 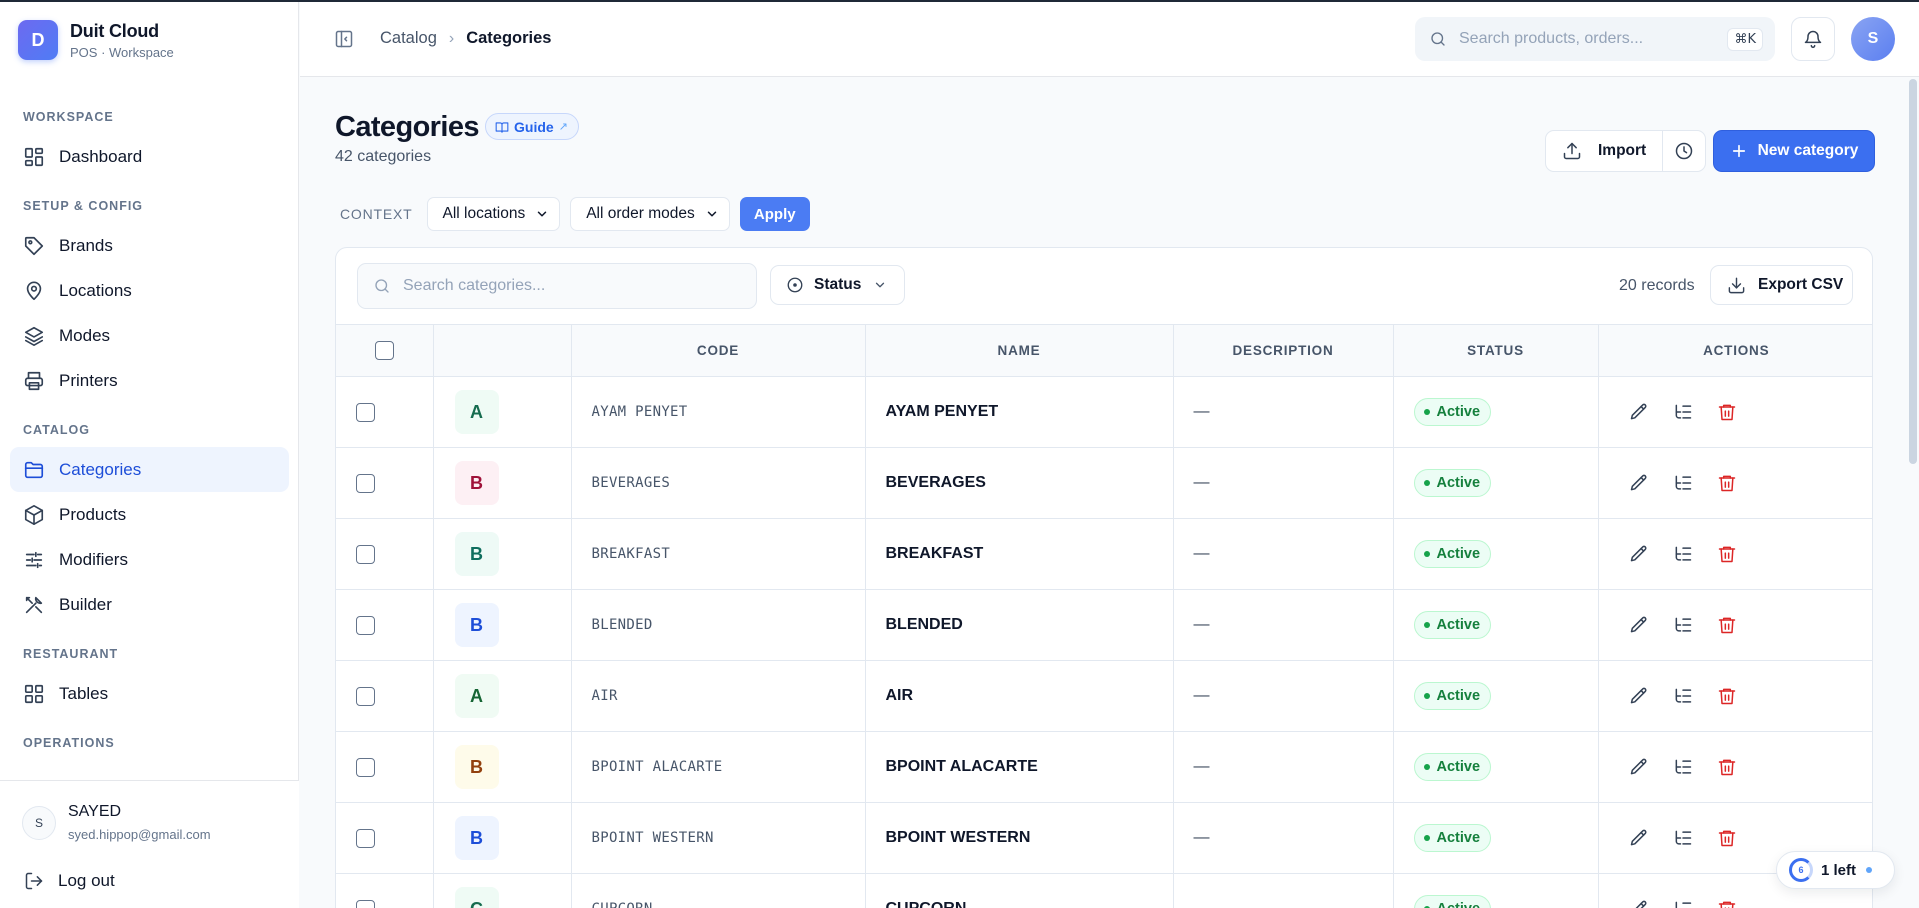 What do you see at coordinates (149, 245) in the screenshot?
I see `sidebar-item-brands: Brands` at bounding box center [149, 245].